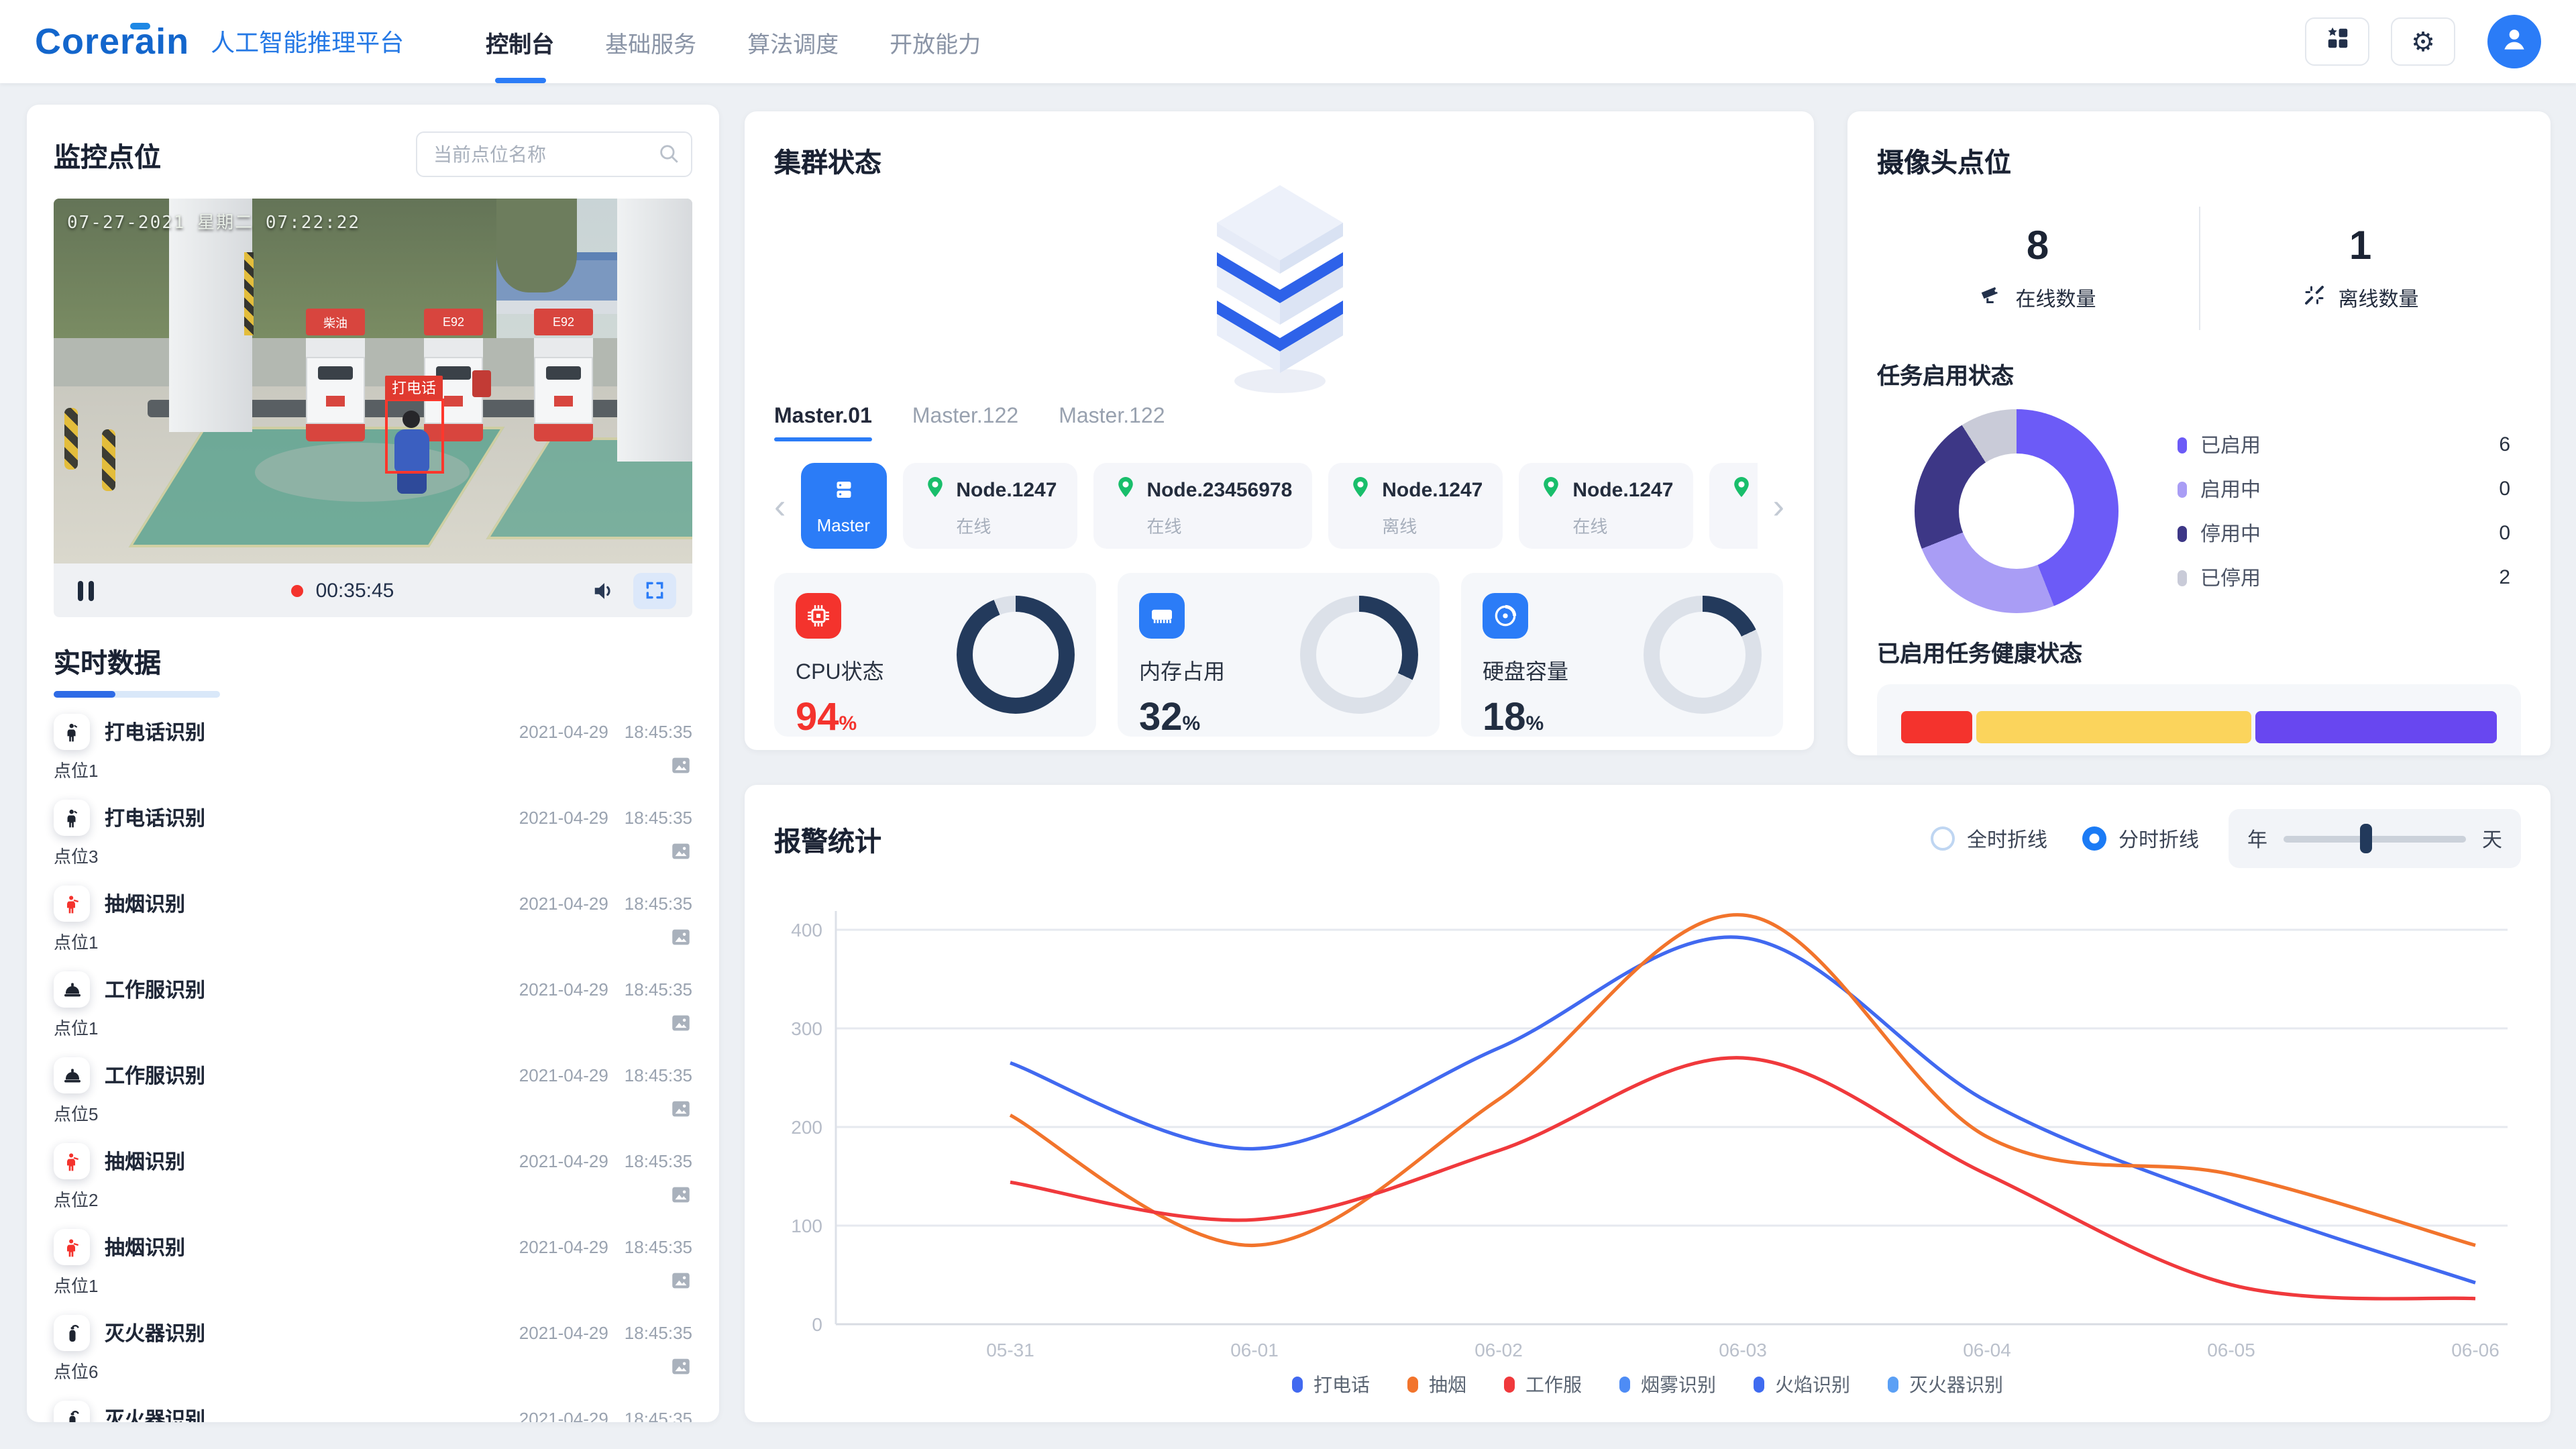  I want to click on camera-icon, so click(1991, 298).